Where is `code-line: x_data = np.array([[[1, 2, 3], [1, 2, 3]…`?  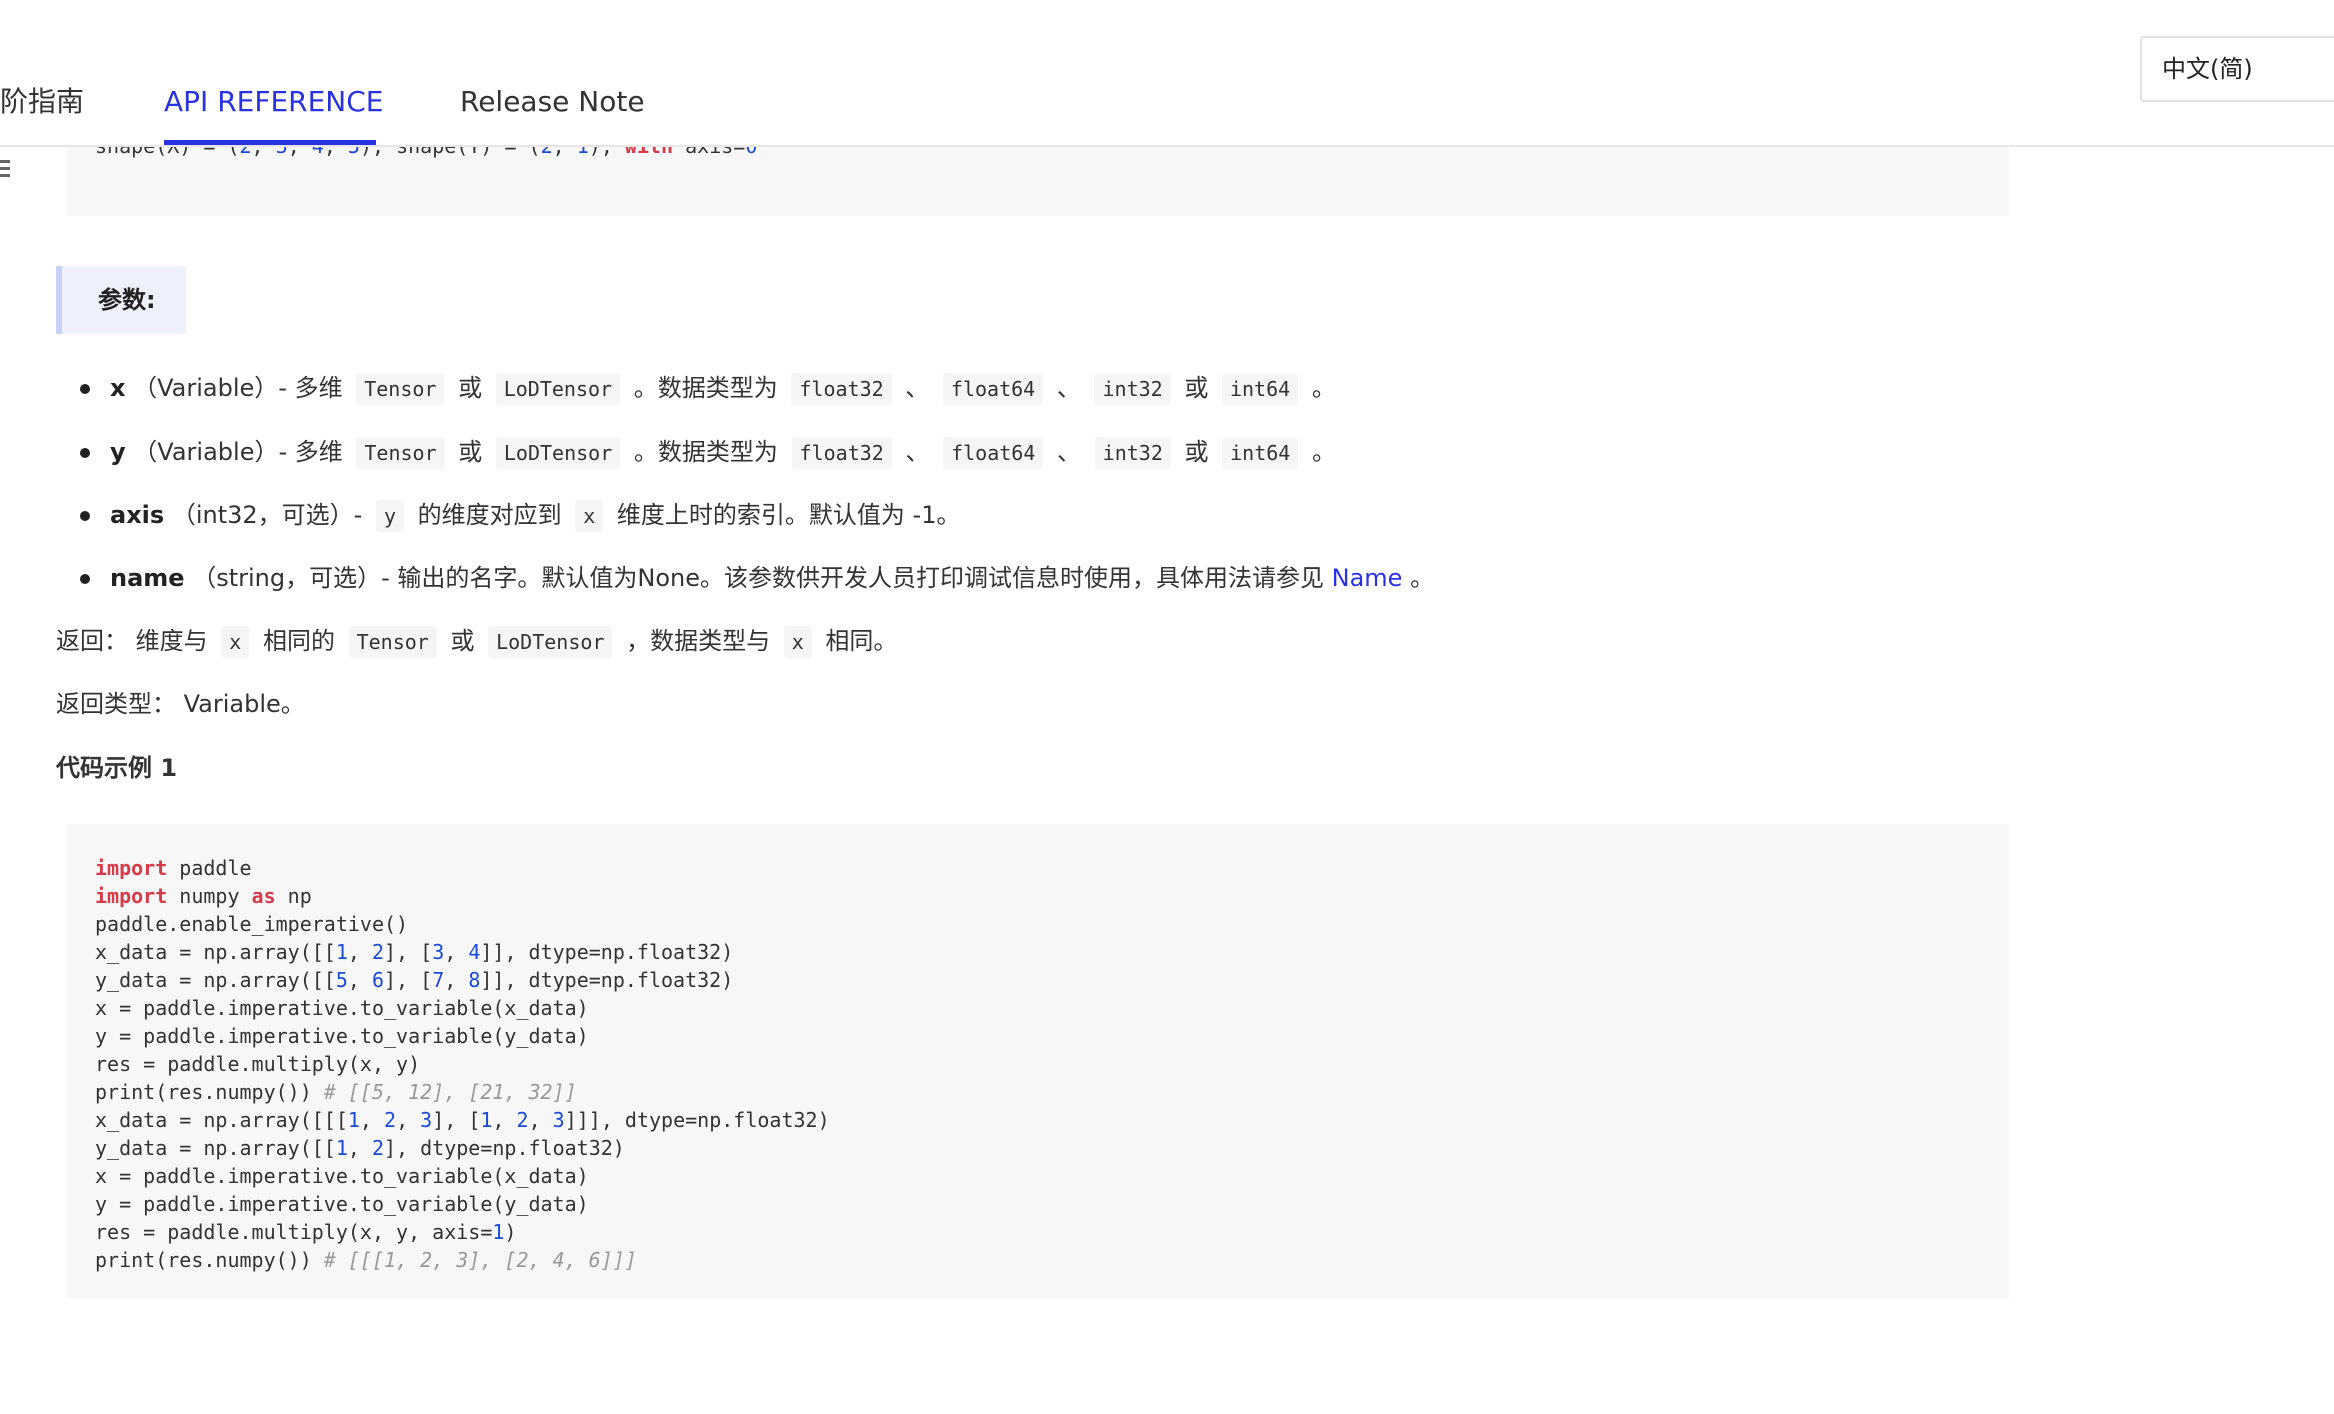
code-line: x_data = np.array([[[1, 2, 3], [1, 2, 3]… is located at coordinates (1038, 1120).